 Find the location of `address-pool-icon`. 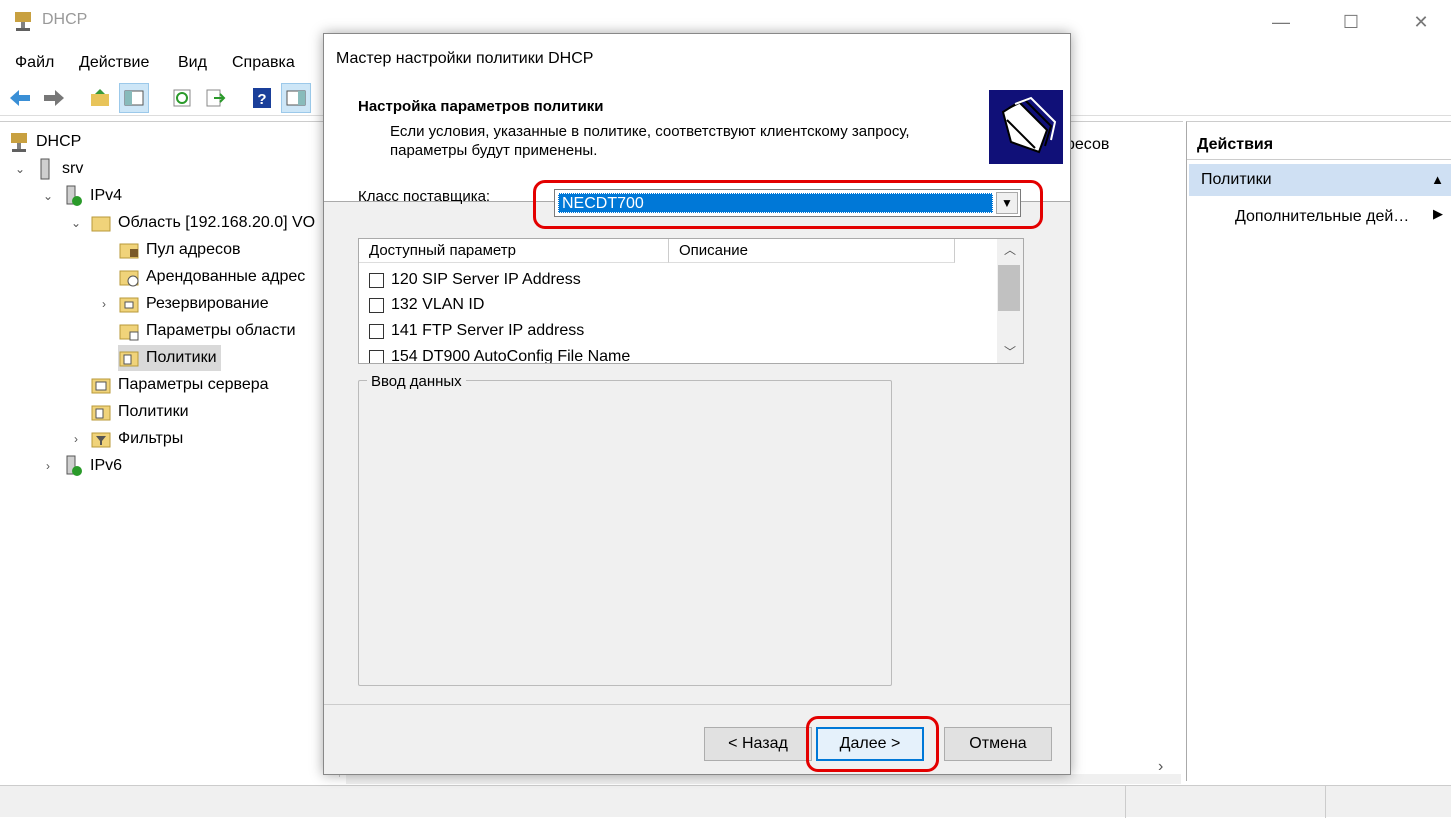

address-pool-icon is located at coordinates (129, 250).